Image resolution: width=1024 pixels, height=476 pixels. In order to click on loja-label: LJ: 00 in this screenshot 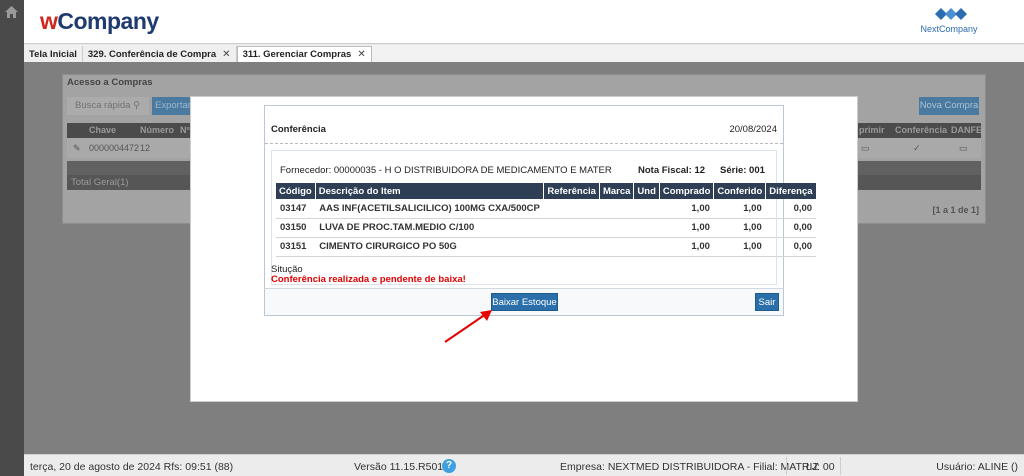, I will do `click(820, 467)`.